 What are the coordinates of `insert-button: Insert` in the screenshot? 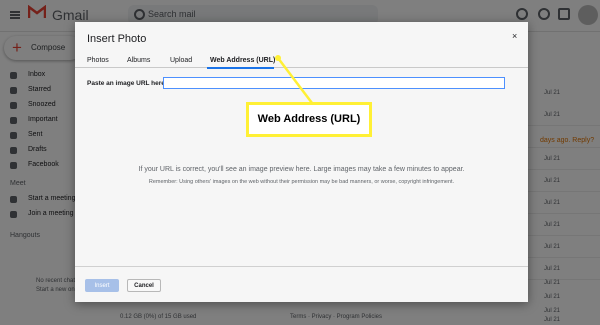 It's located at (102, 285).